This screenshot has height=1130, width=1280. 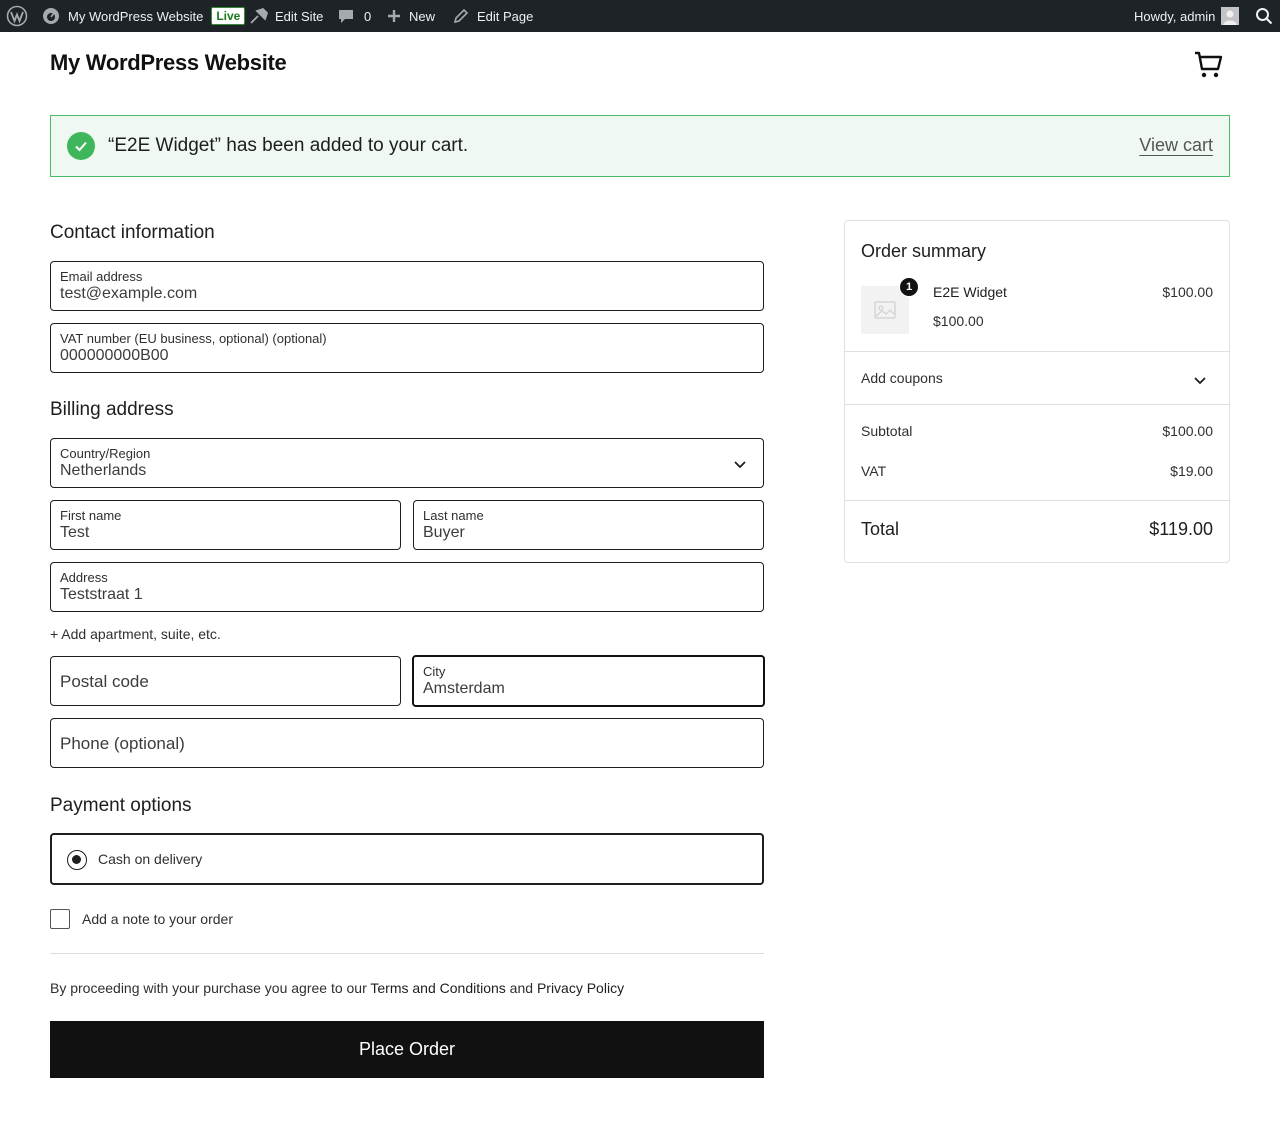 What do you see at coordinates (407, 587) in the screenshot?
I see `address-field: Address Teststraat 1` at bounding box center [407, 587].